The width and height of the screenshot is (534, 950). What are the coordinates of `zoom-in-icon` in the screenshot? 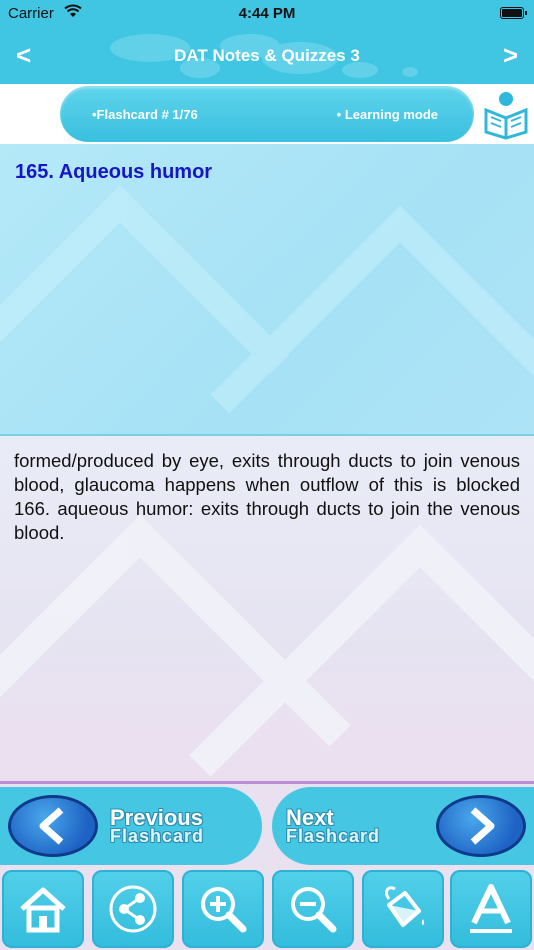 It's located at (224, 910).